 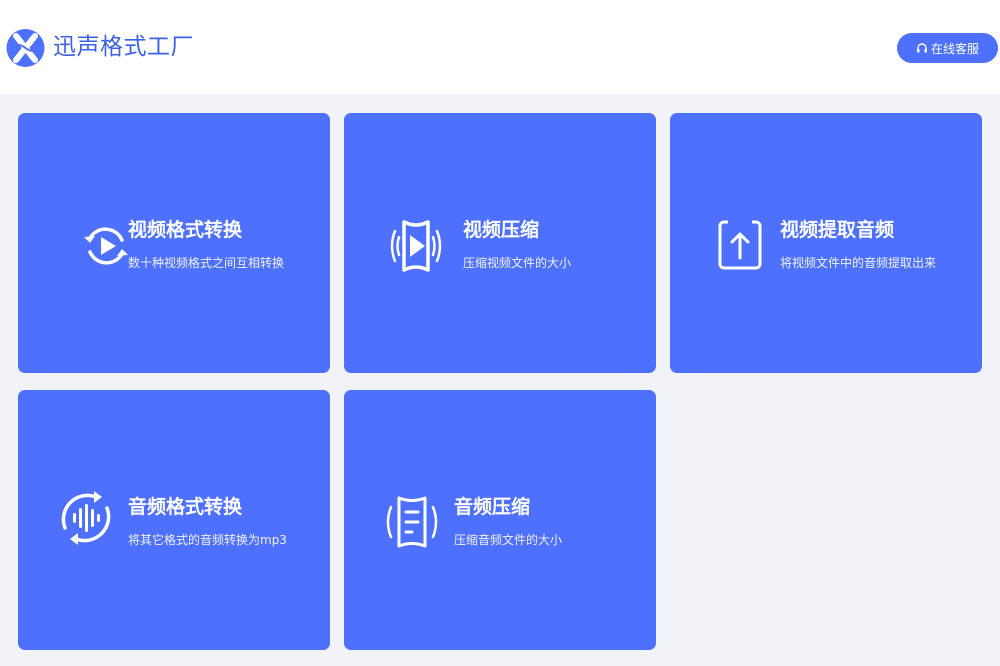 What do you see at coordinates (123, 47) in the screenshot?
I see `app-title: 迅声格式工厂` at bounding box center [123, 47].